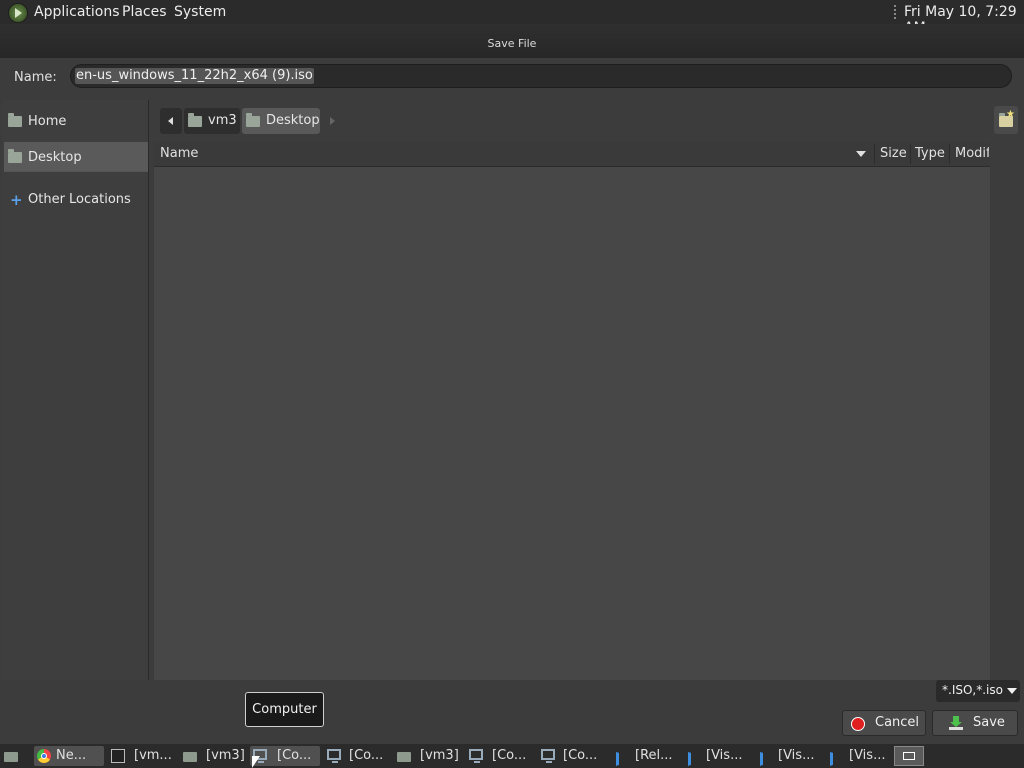 This screenshot has width=1024, height=768. Describe the element at coordinates (956, 723) in the screenshot. I see `save-download-icon` at that location.